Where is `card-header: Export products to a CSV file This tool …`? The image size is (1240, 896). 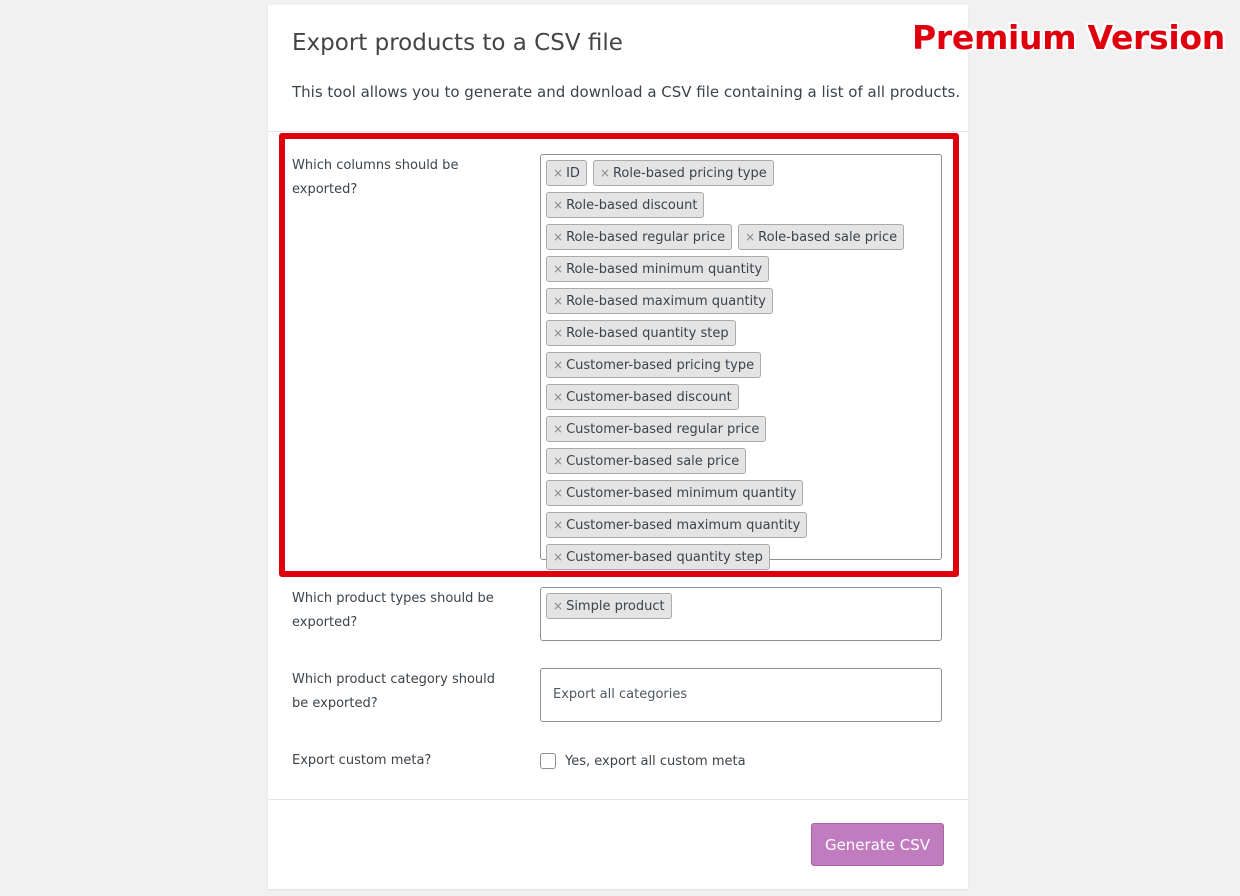
card-header: Export products to a CSV file This tool … is located at coordinates (618, 68).